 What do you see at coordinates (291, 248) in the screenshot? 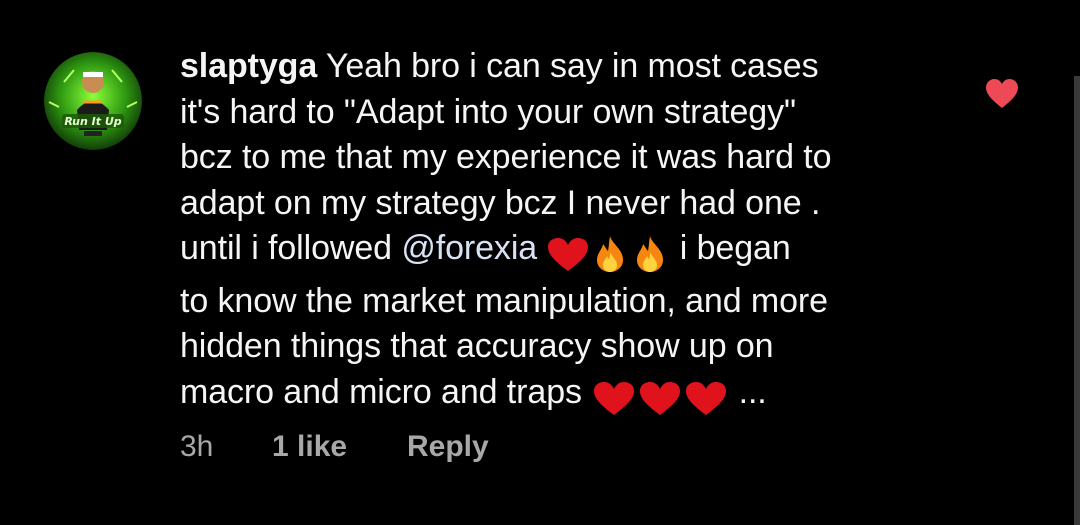
I see `comment-text: until i followed` at bounding box center [291, 248].